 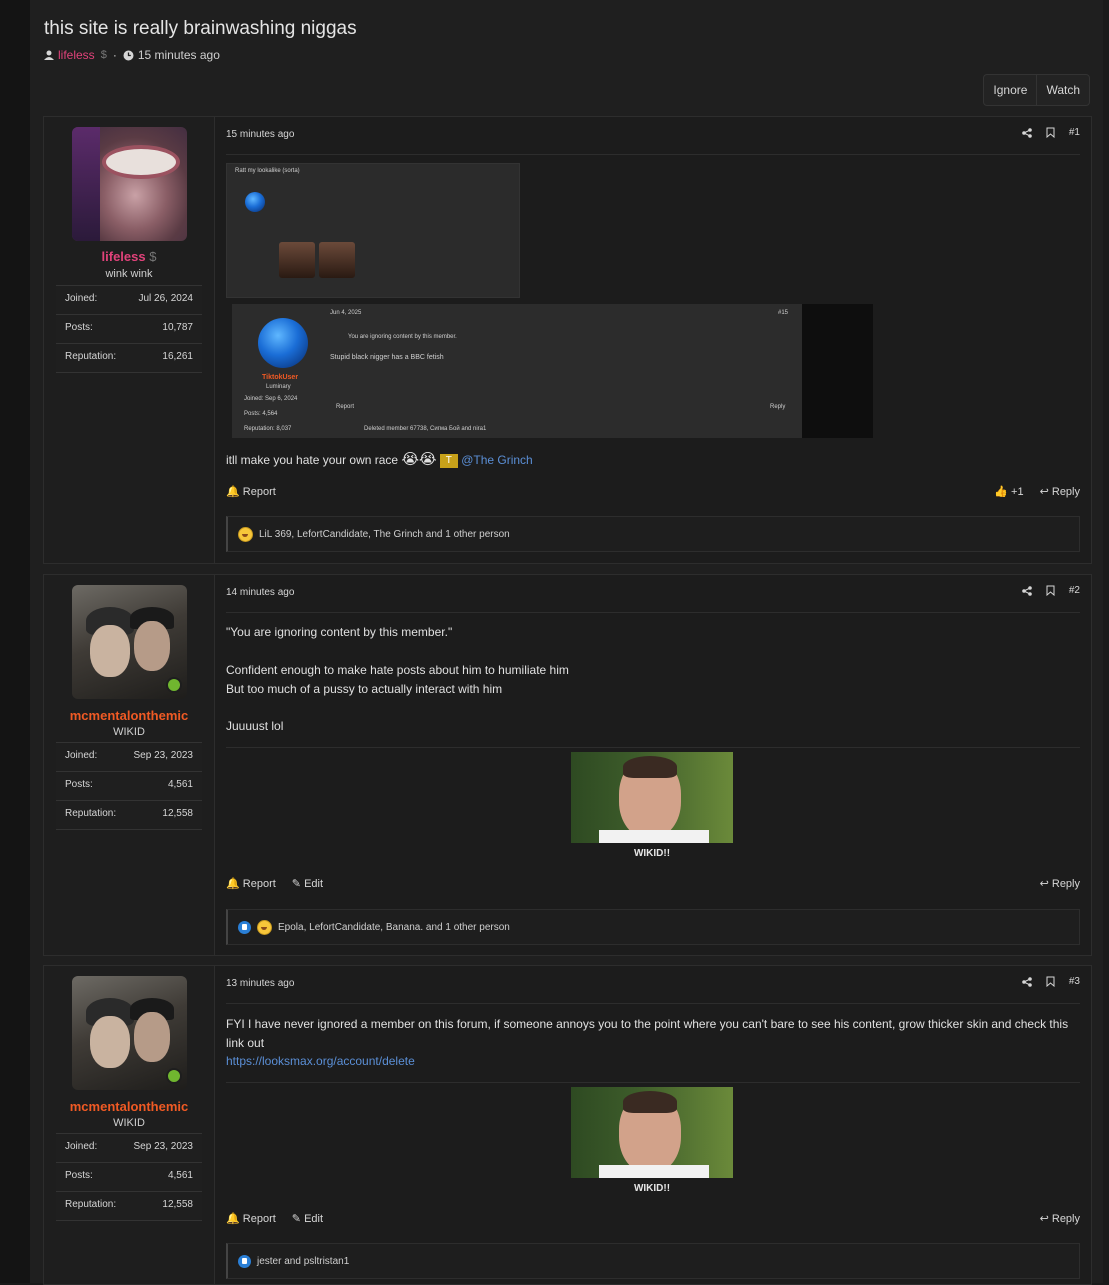 What do you see at coordinates (373, 230) in the screenshot?
I see `embedded-screenshot-1: Ratt my lookalike (sorta)` at bounding box center [373, 230].